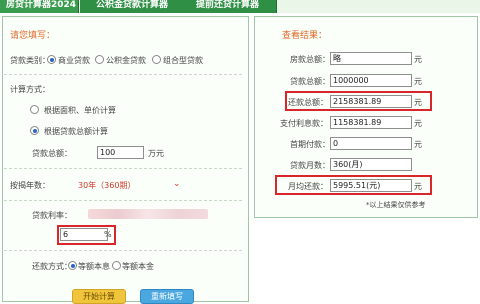  I want to click on loan-total-result-value: 1000000, so click(371, 80).